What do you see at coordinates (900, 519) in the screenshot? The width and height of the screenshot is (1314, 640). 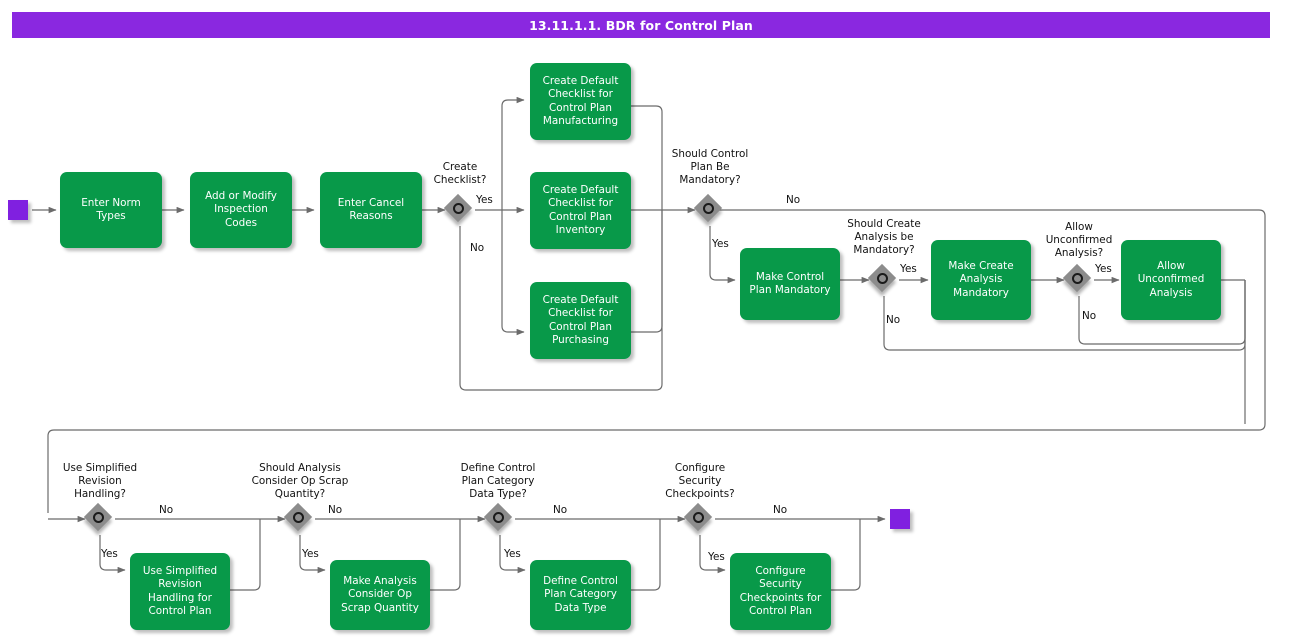 I see `end-event` at bounding box center [900, 519].